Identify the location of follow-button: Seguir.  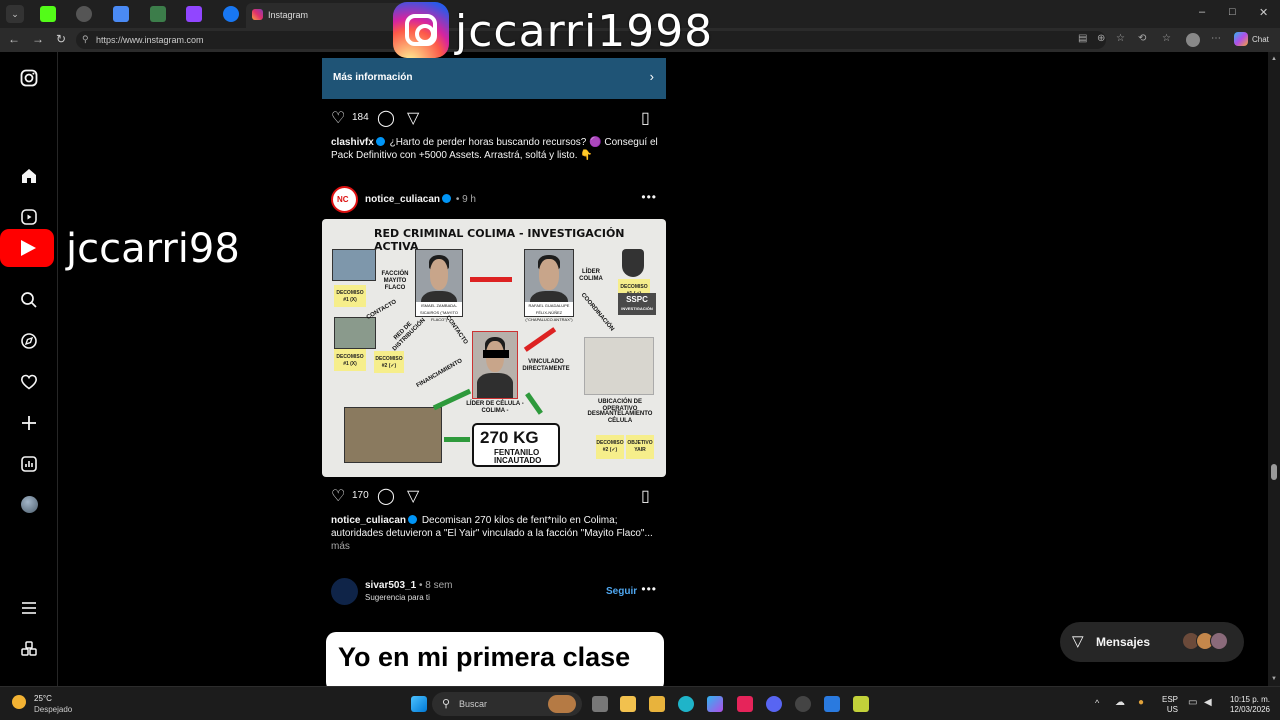
(621, 591).